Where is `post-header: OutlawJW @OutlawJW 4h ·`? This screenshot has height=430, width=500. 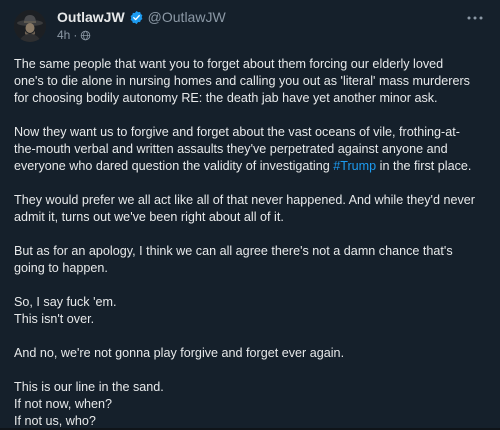
post-header: OutlawJW @OutlawJW 4h · is located at coordinates (250, 28).